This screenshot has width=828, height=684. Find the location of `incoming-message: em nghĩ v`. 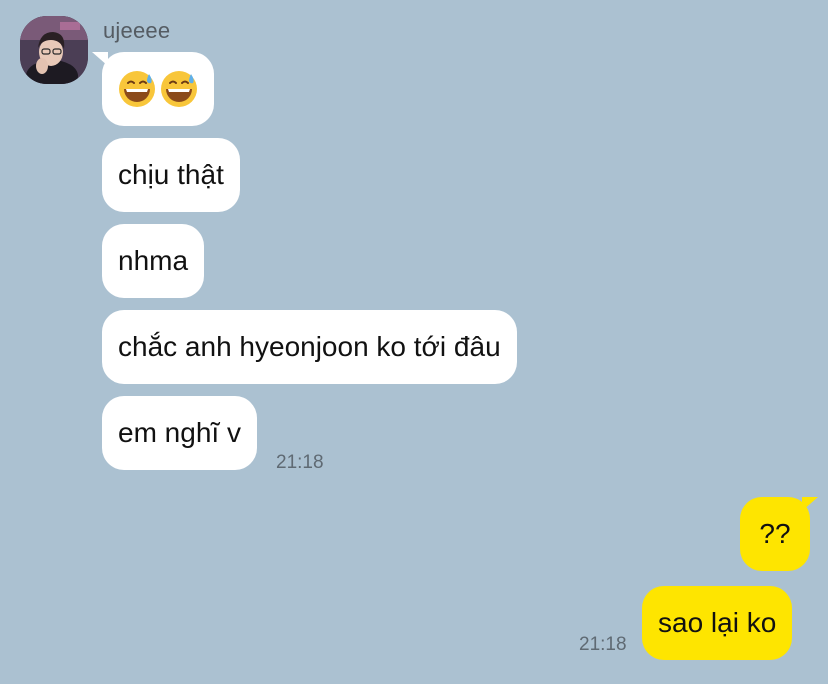

incoming-message: em nghĩ v is located at coordinates (179, 433).